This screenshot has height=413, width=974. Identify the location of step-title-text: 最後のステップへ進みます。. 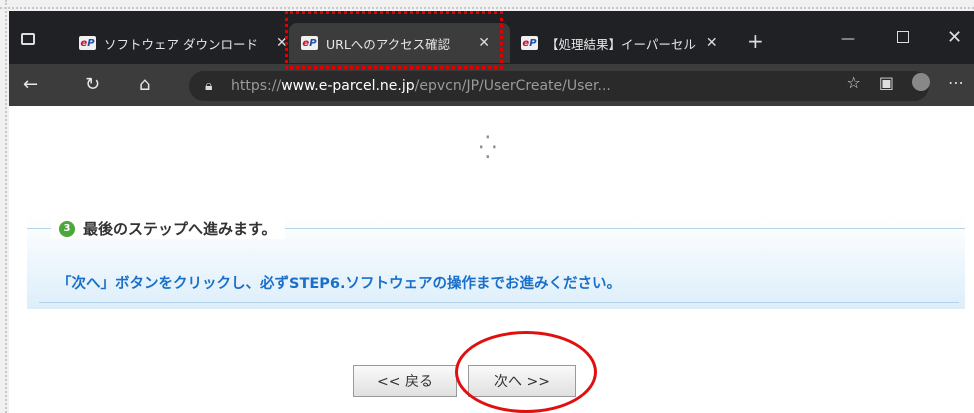
(180, 229).